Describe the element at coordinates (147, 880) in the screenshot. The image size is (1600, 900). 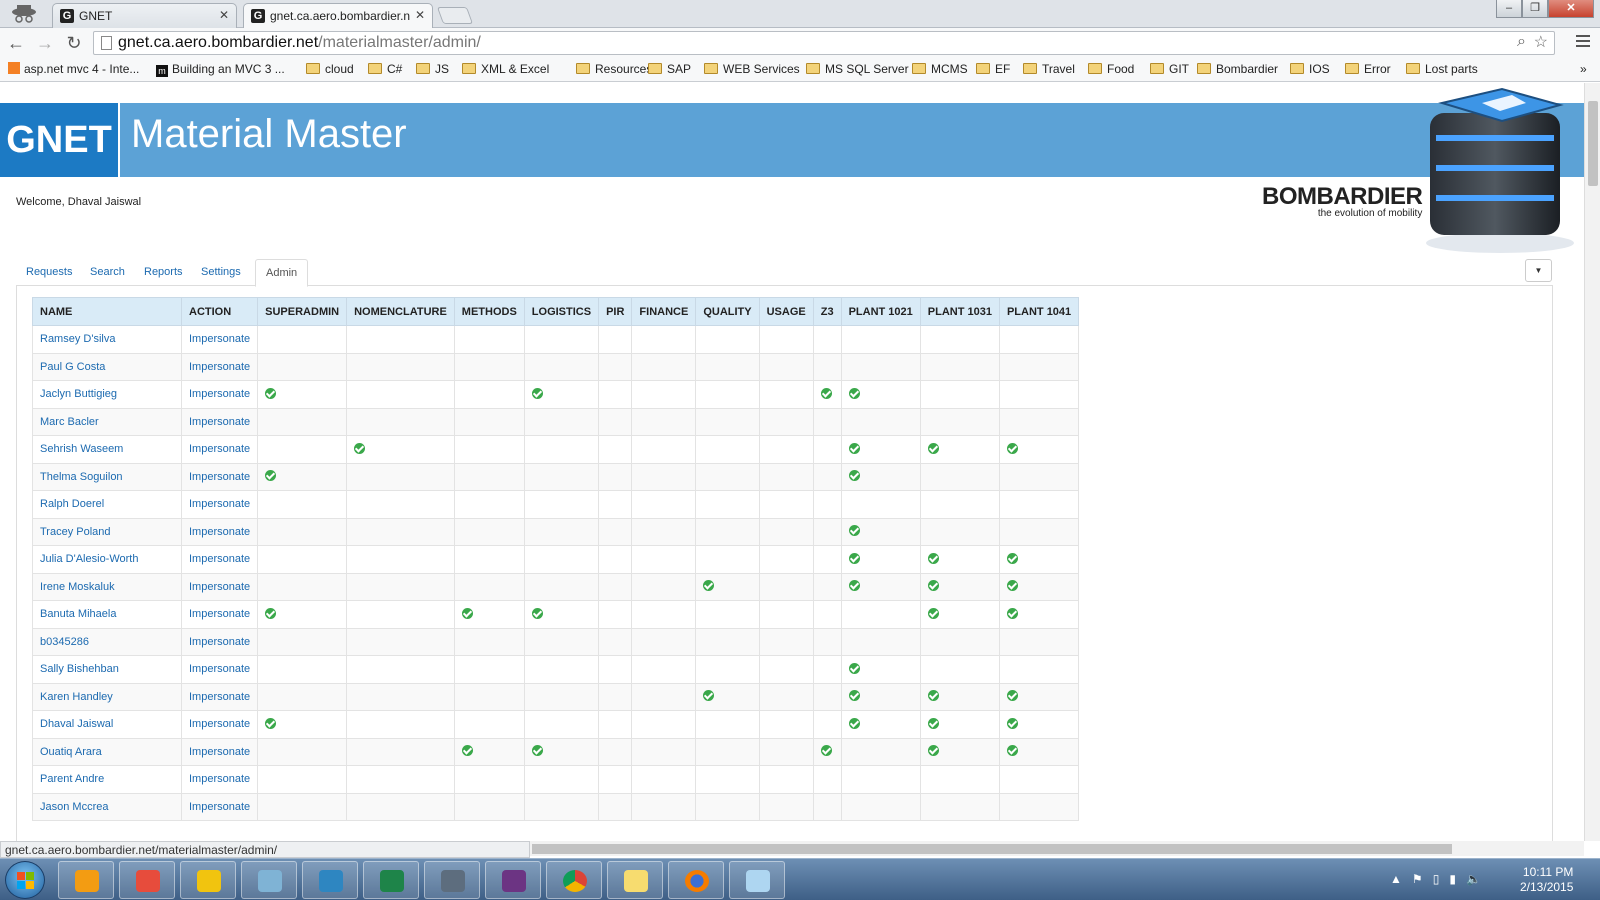
I see `git-taskbar-button` at that location.